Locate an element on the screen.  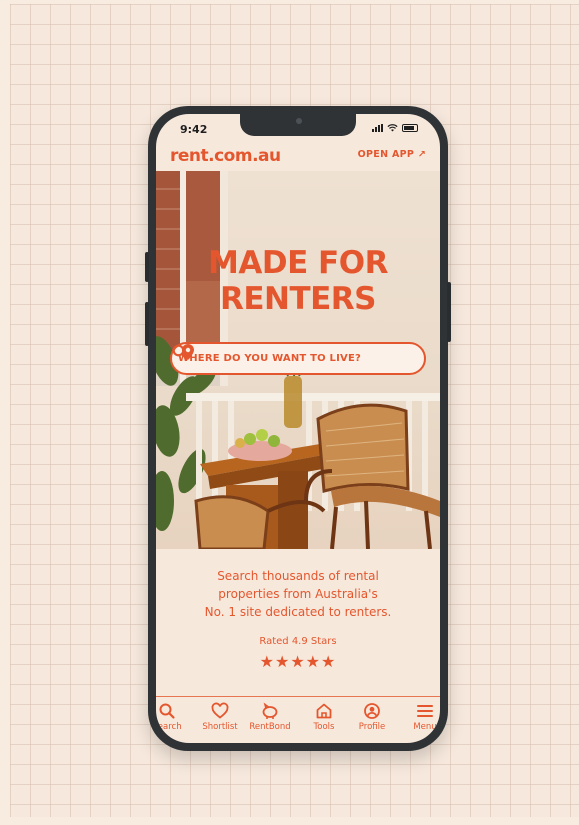
description-line-3: No. 1 site dedicated to renters. is located at coordinates (298, 612).